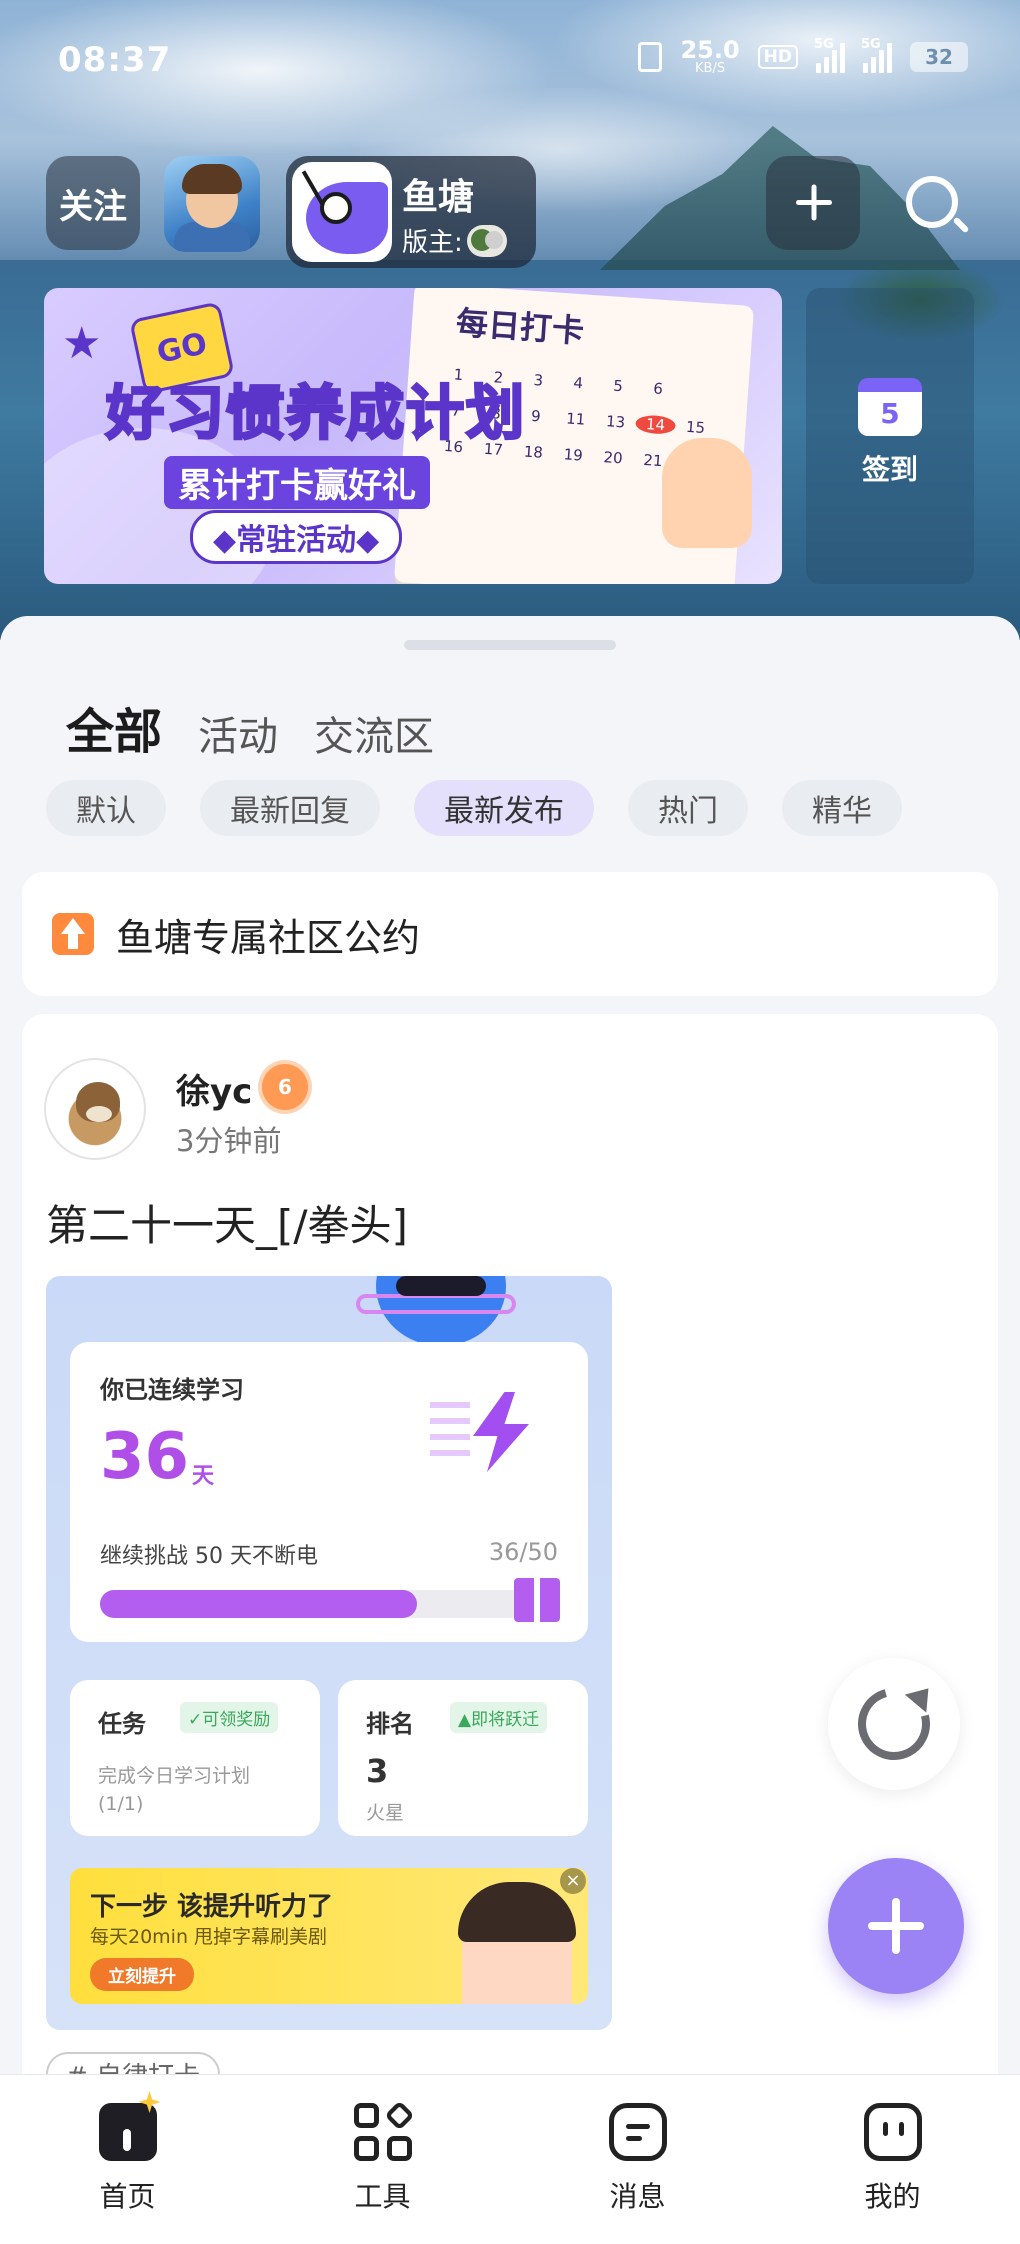 The height and width of the screenshot is (2244, 1020). What do you see at coordinates (329, 1492) in the screenshot?
I see `streak-card: 你已连续学习 36 天 继续挑战 50 天不断电 36/50` at bounding box center [329, 1492].